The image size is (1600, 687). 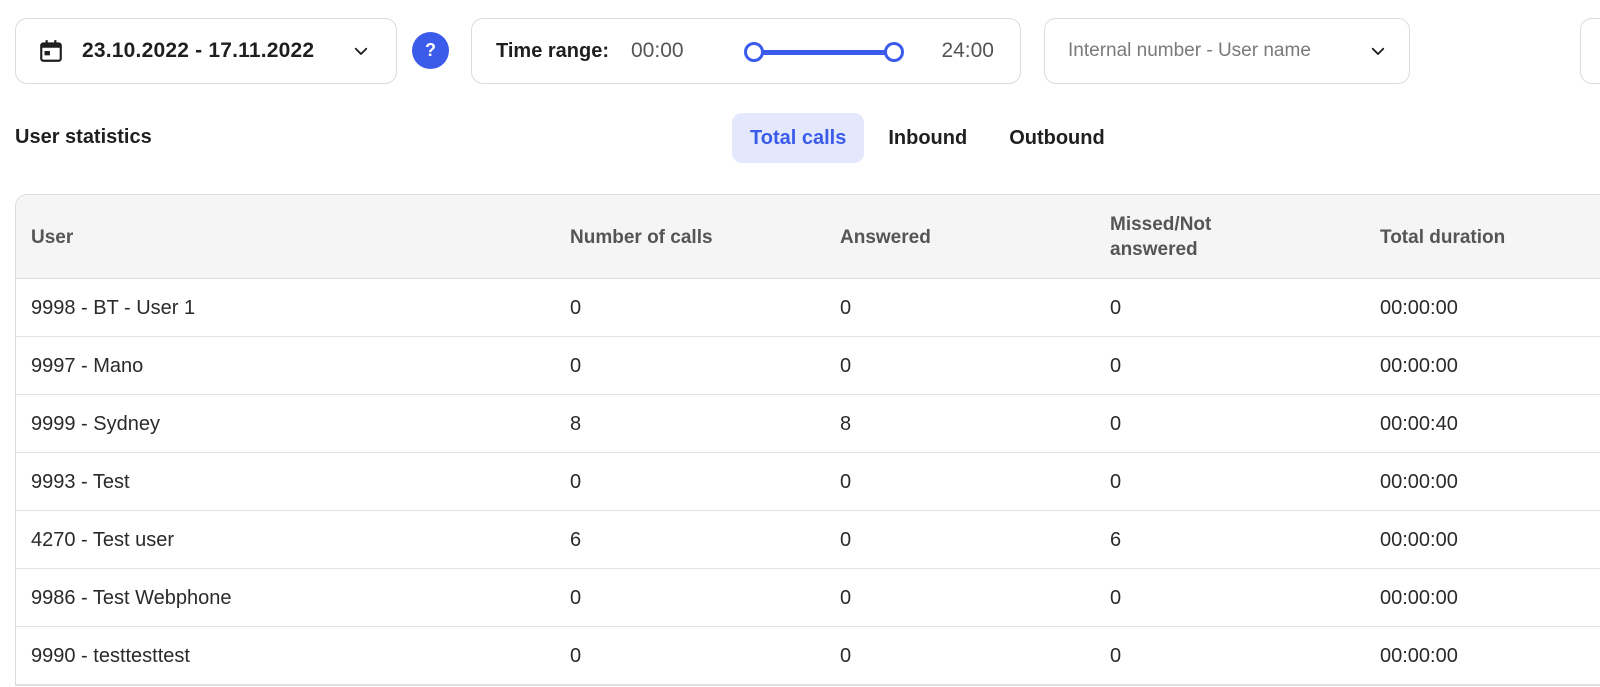 I want to click on cell-answered: 8, so click(x=846, y=423).